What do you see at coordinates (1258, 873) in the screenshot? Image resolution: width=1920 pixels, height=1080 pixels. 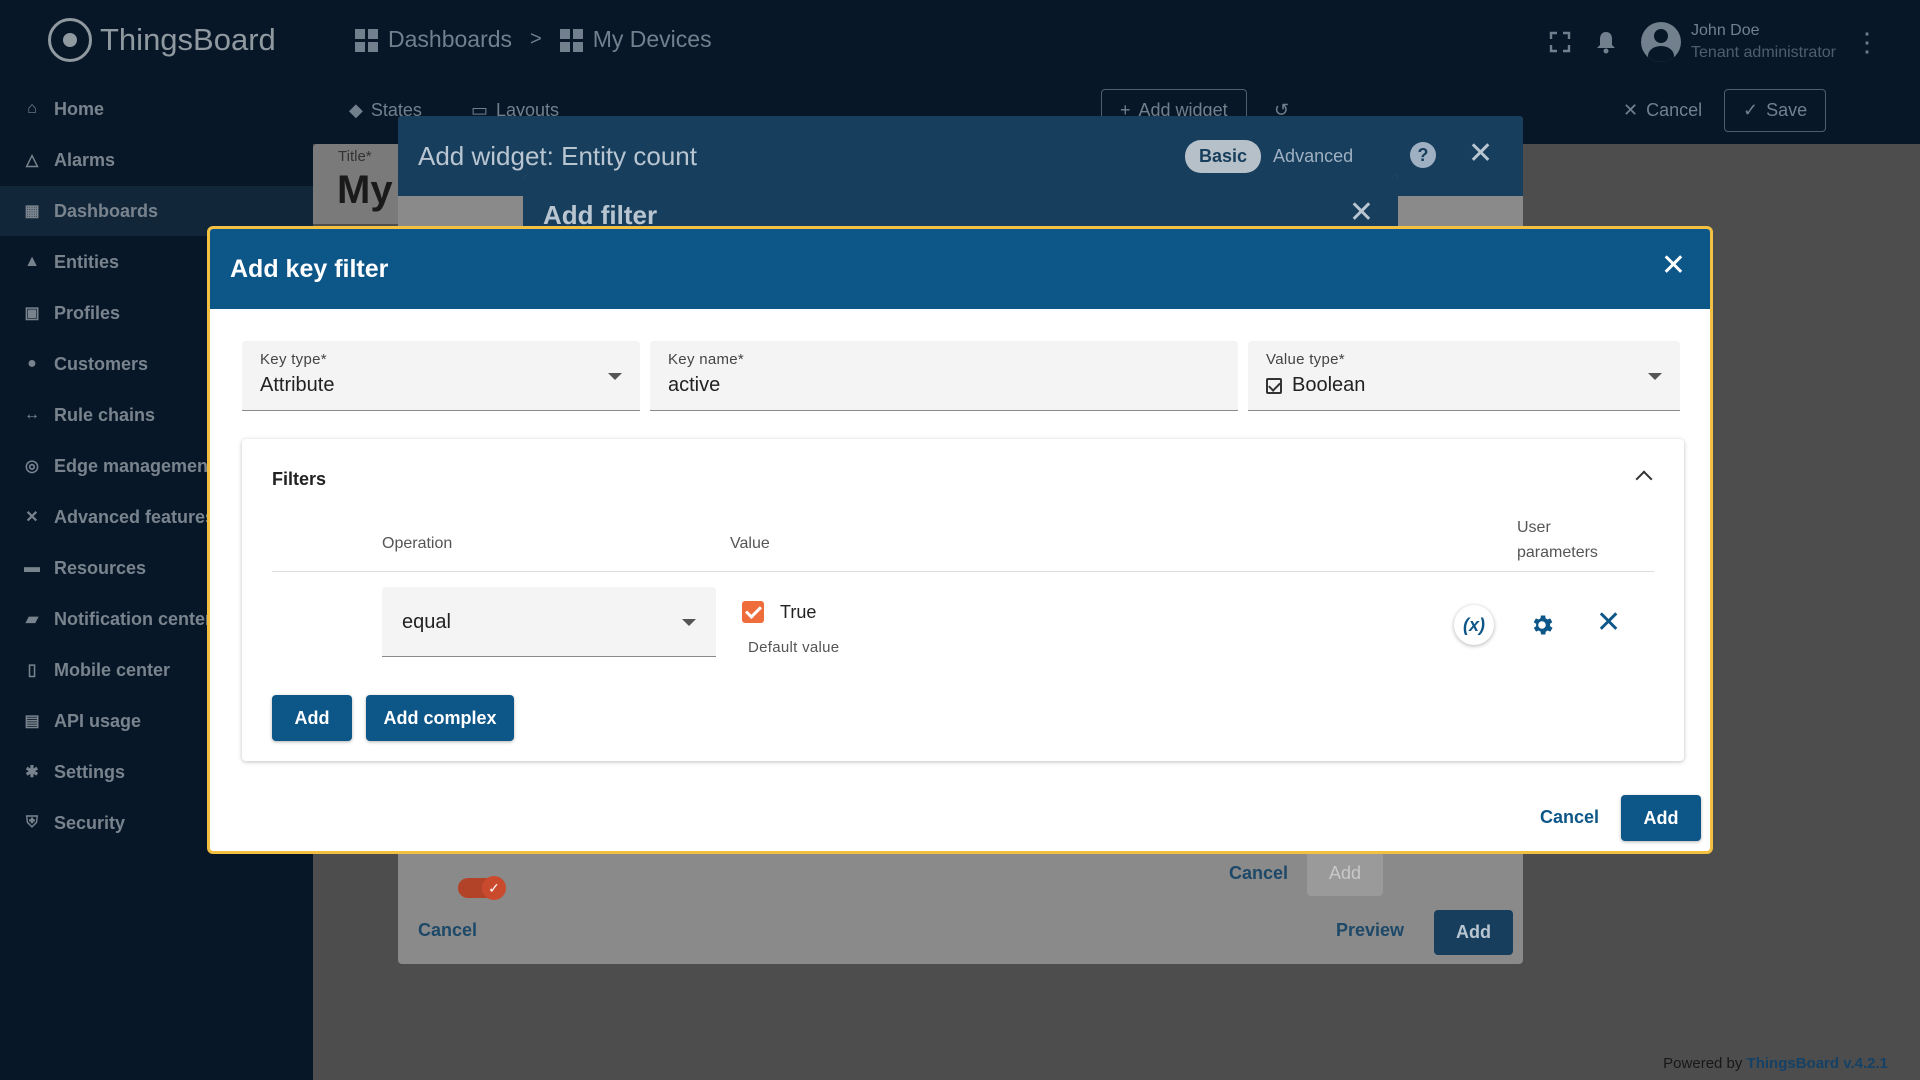 I see `add-filter-cancel-button: Cancel` at bounding box center [1258, 873].